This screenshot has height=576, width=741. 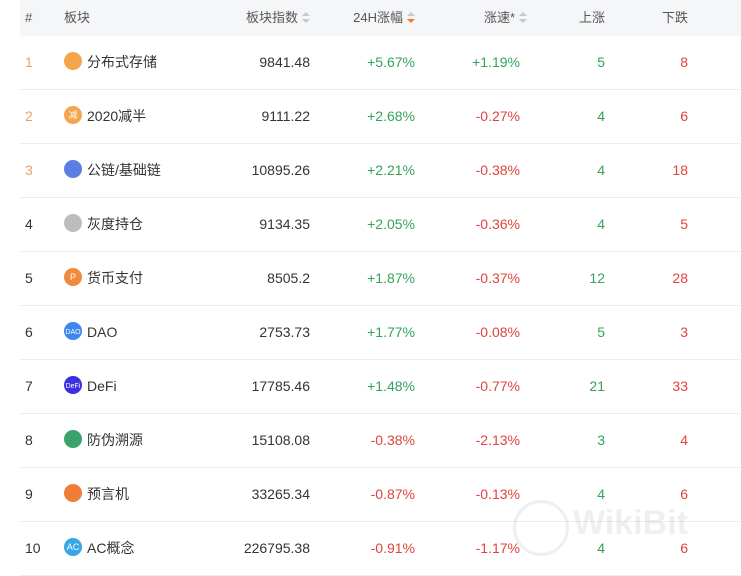 I want to click on row-name-cell: 公链/基础链, so click(x=112, y=170).